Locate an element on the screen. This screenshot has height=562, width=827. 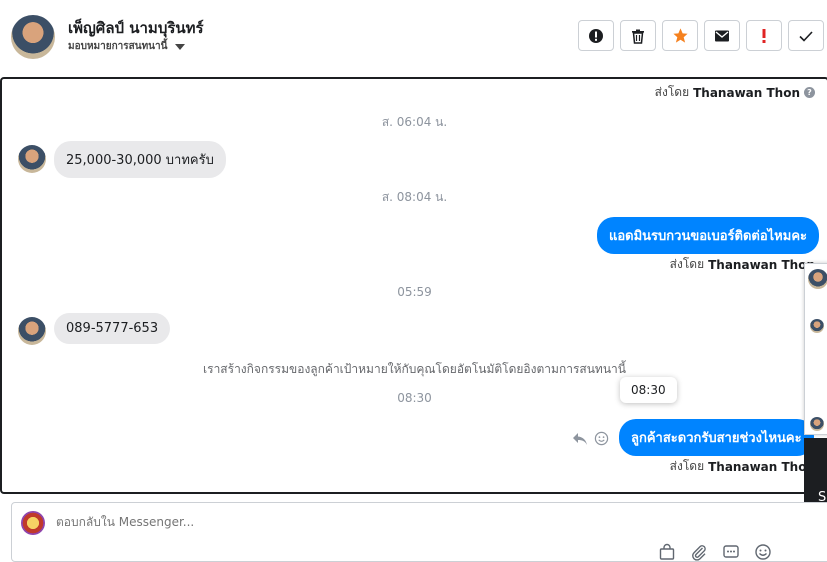
exclamation-icon is located at coordinates (764, 35).